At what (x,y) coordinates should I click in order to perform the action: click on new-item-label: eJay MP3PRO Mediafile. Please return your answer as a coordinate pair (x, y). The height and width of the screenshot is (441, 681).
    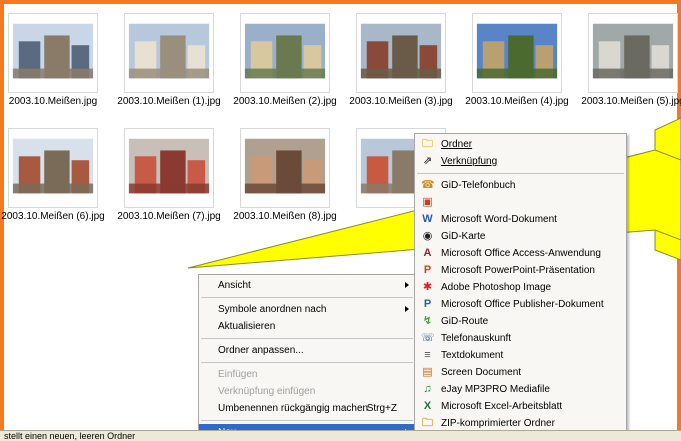
    Looking at the image, I should click on (495, 389).